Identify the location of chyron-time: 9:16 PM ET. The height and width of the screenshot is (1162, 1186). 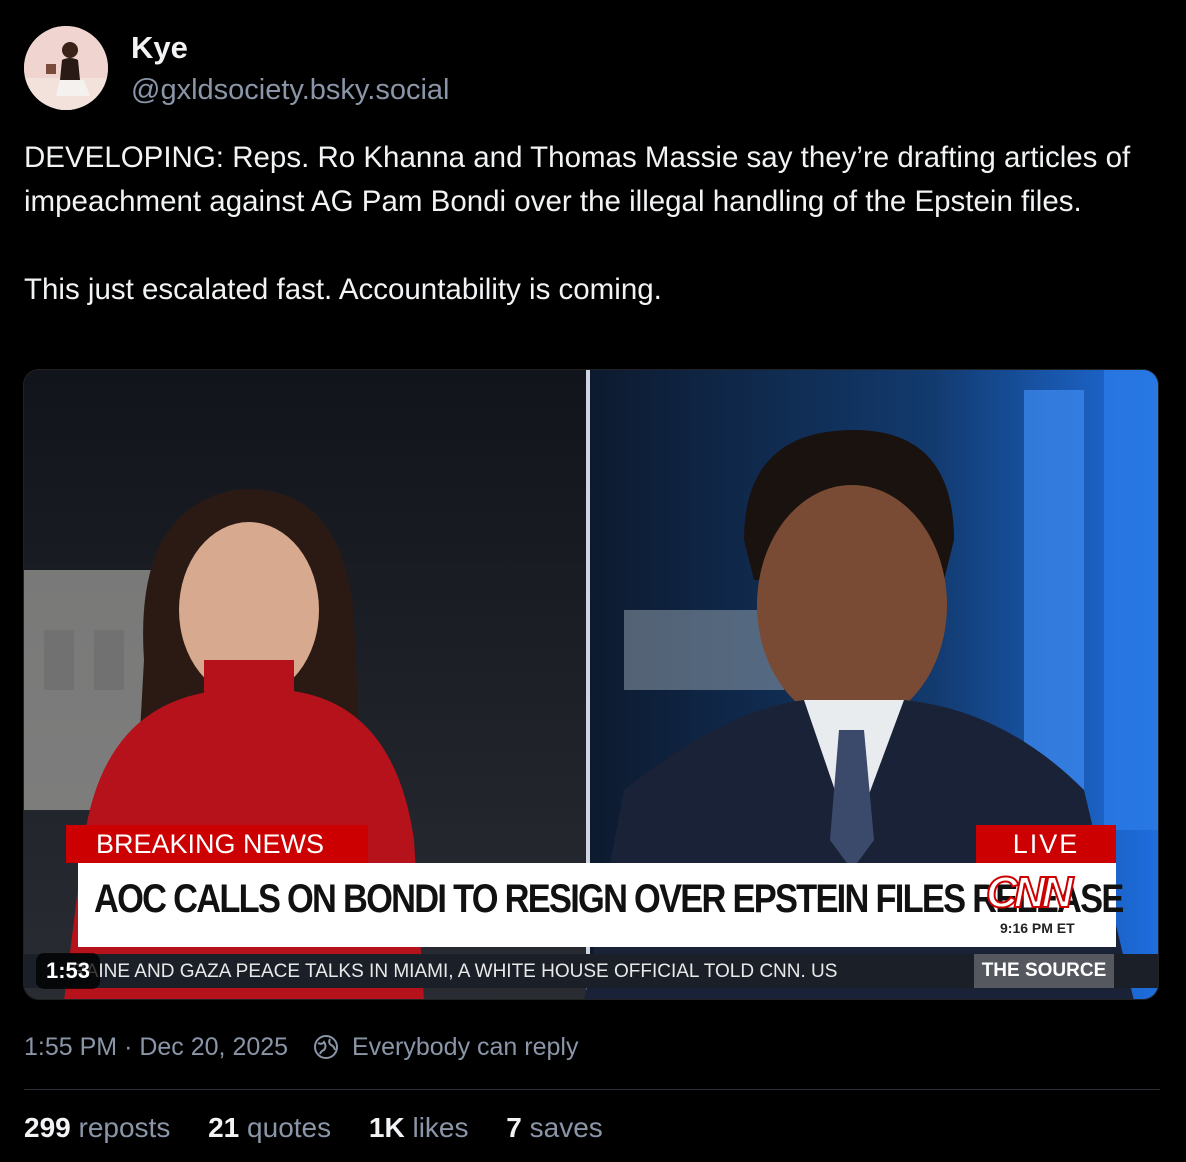
(1037, 928).